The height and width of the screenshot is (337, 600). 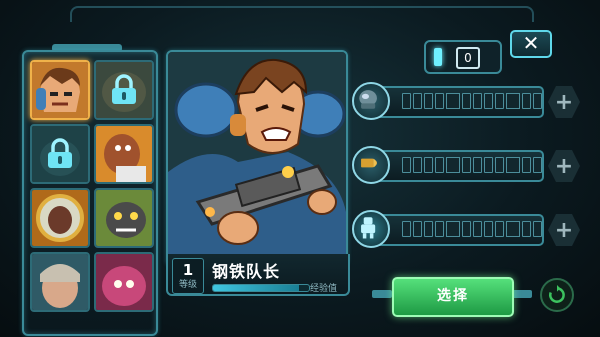 What do you see at coordinates (371, 229) in the screenshot?
I see `mech-robot-icon` at bounding box center [371, 229].